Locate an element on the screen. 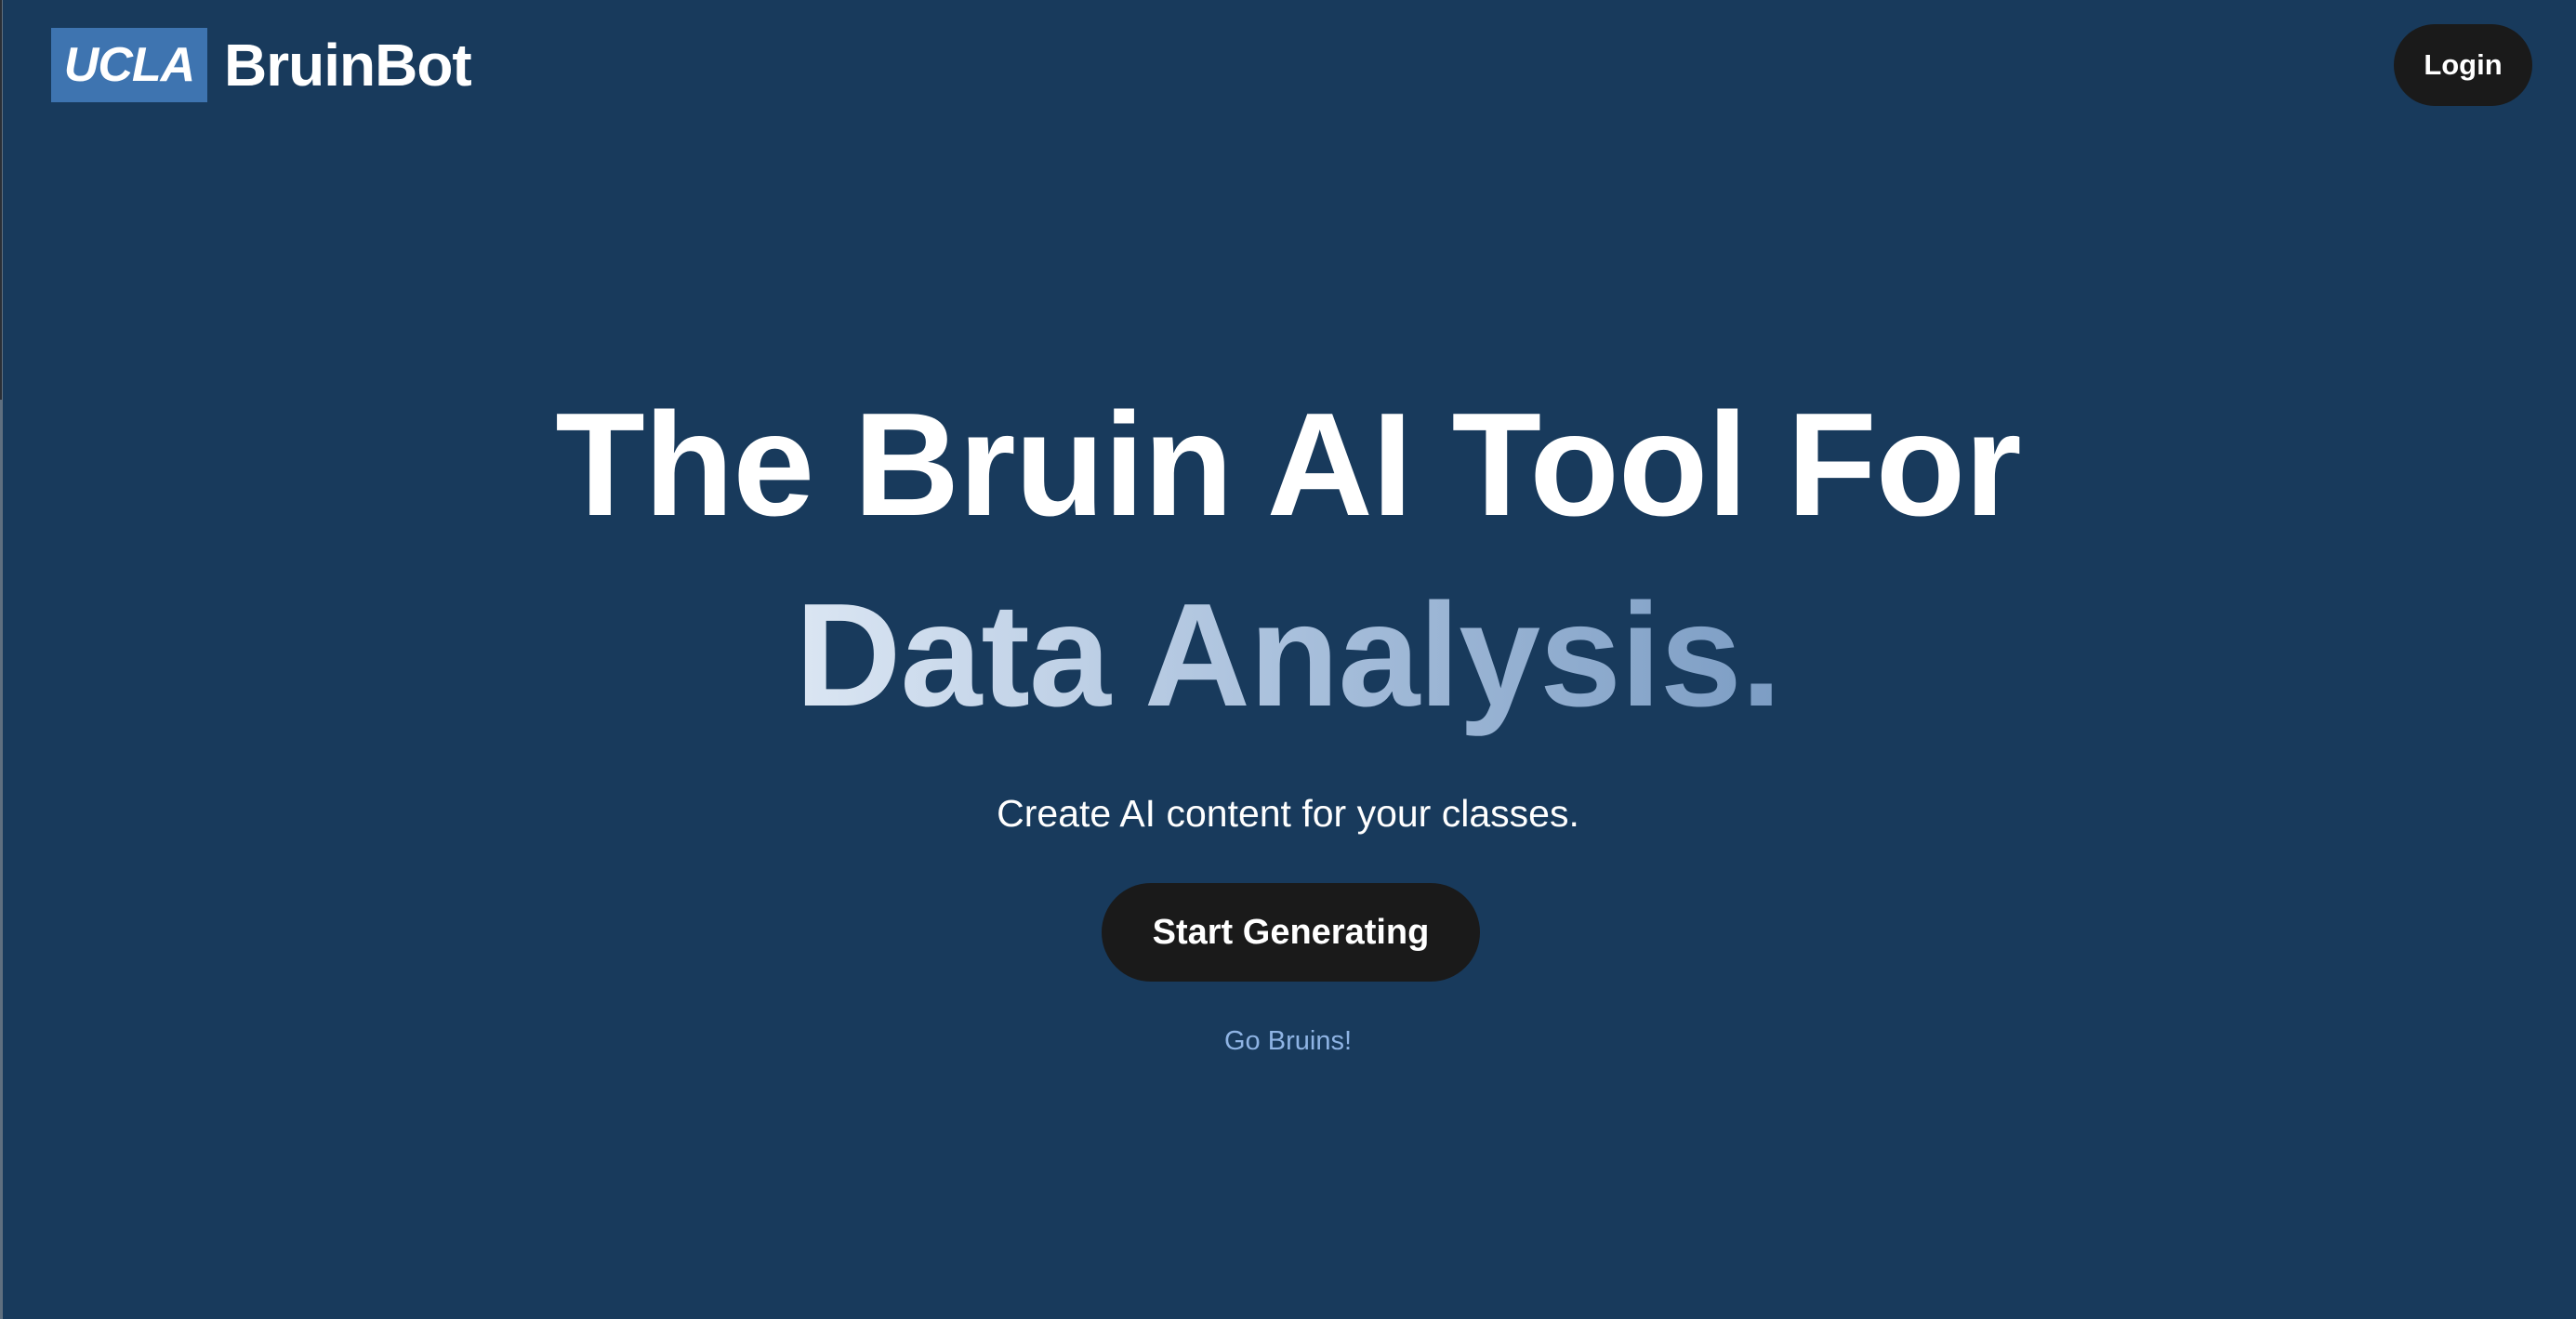 The width and height of the screenshot is (2576, 1319). window-edge-shadow is located at coordinates (1, 200).